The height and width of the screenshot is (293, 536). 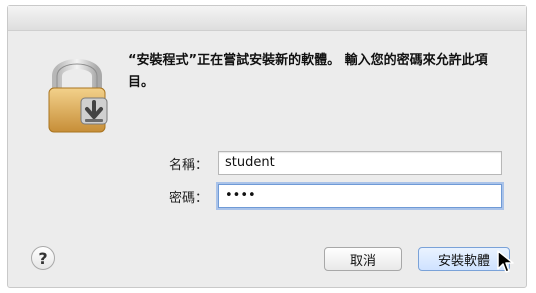 What do you see at coordinates (308, 71) in the screenshot?
I see `dialog-message: “安裝程式”正在嘗試安裝新的軟體。 輸入您的密碼來允許此項目。` at bounding box center [308, 71].